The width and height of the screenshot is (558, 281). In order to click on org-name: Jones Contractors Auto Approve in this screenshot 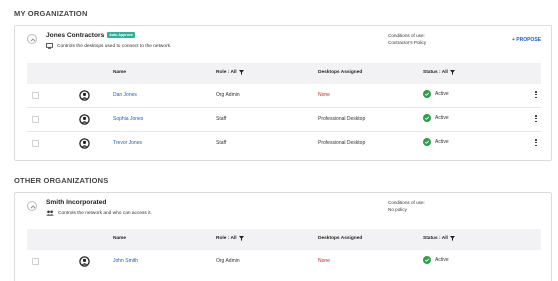, I will do `click(90, 35)`.